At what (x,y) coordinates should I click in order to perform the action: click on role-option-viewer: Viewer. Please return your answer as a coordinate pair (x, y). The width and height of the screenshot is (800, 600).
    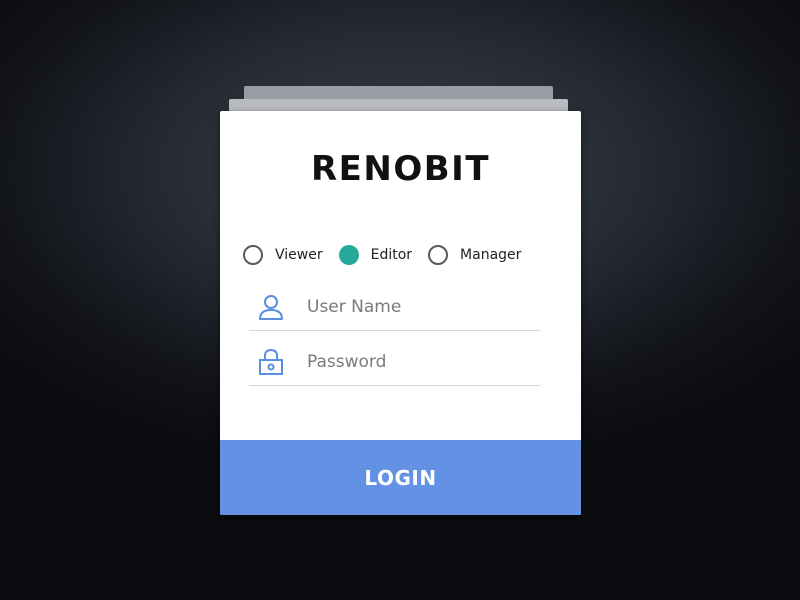
    Looking at the image, I should click on (283, 255).